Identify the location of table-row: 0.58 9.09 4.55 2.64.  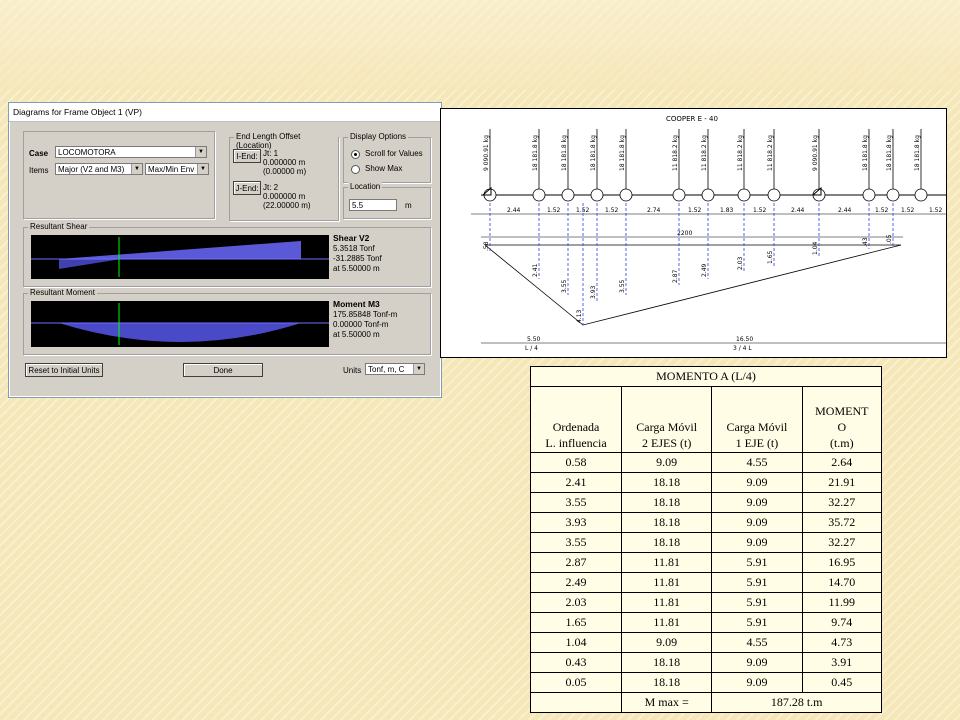
(706, 462).